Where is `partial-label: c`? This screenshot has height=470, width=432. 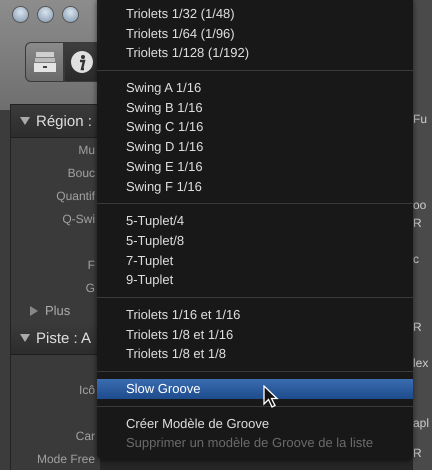 partial-label: c is located at coordinates (416, 259).